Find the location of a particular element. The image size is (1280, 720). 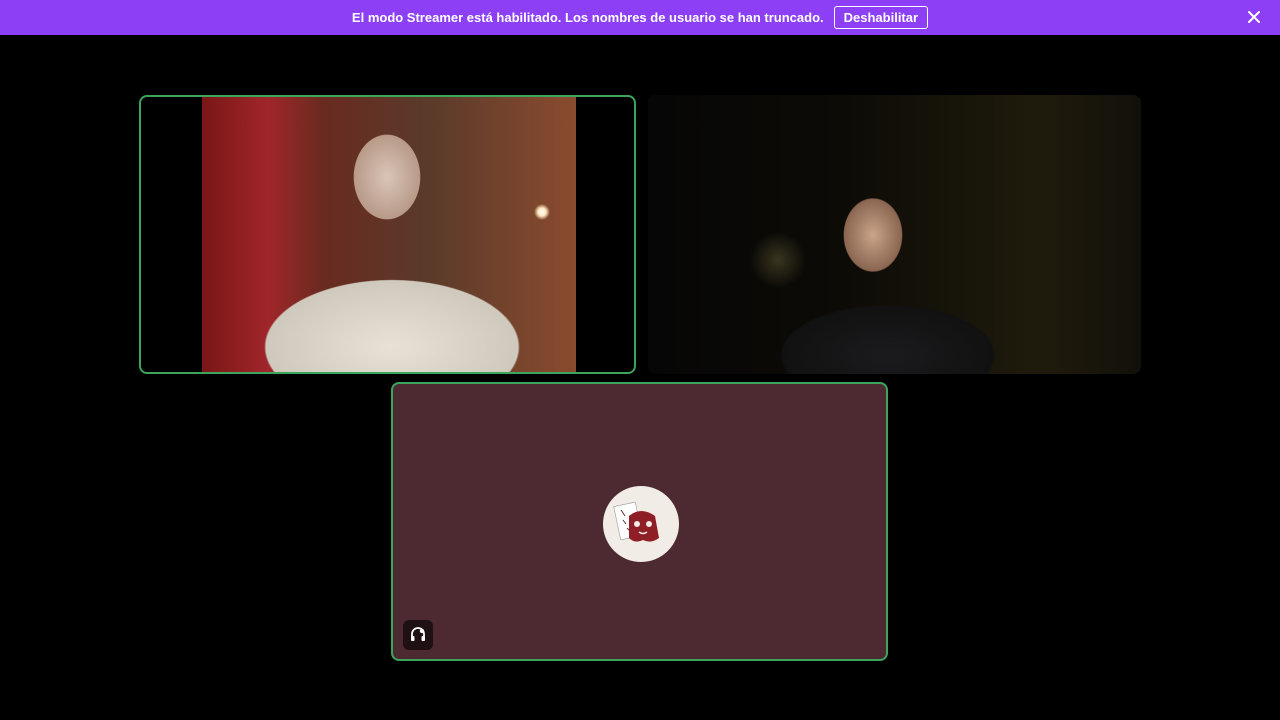

headphones-deafened-icon is located at coordinates (418, 634).